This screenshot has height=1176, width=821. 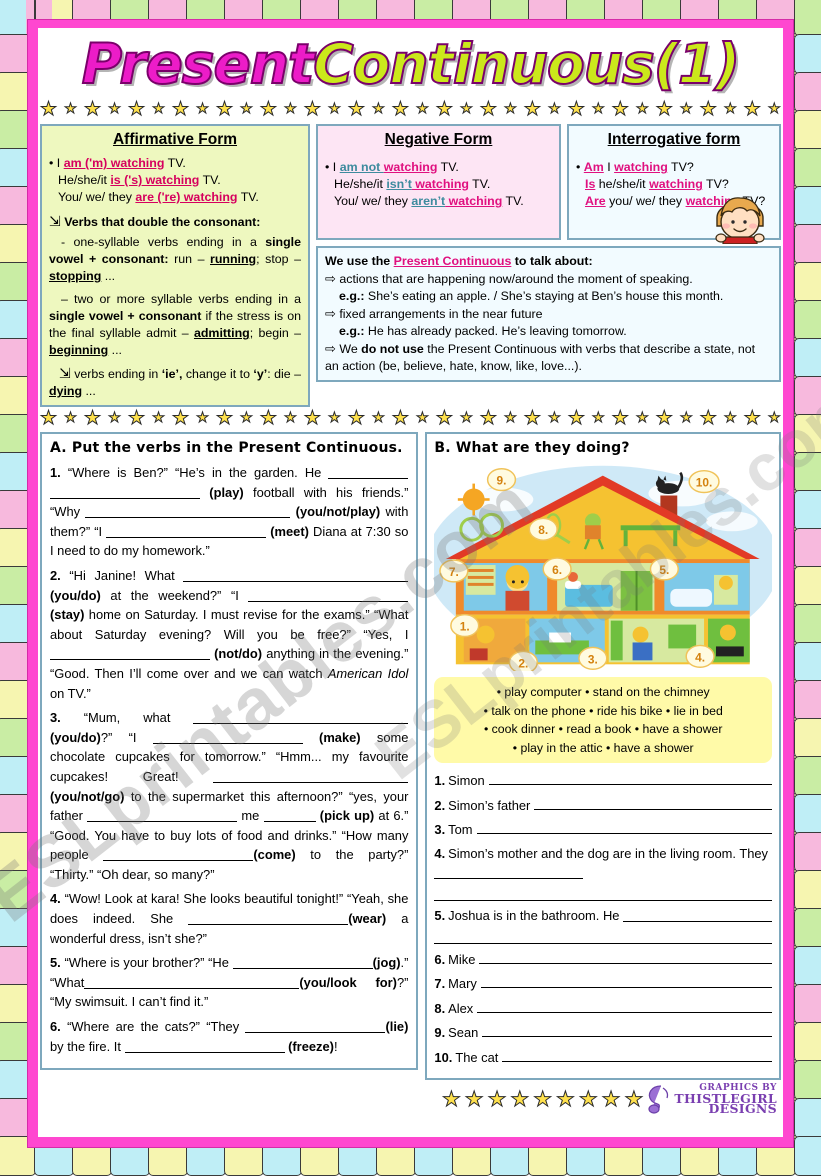 I want to click on exercise-b-answer-row: 1. Simon, so click(x=603, y=780).